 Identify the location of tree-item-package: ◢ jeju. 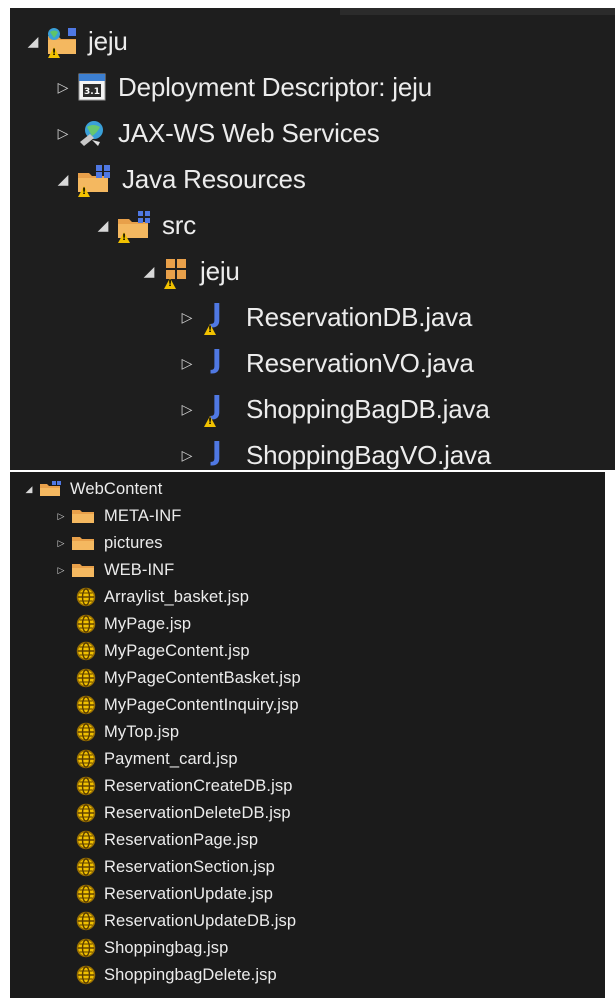
(189, 271).